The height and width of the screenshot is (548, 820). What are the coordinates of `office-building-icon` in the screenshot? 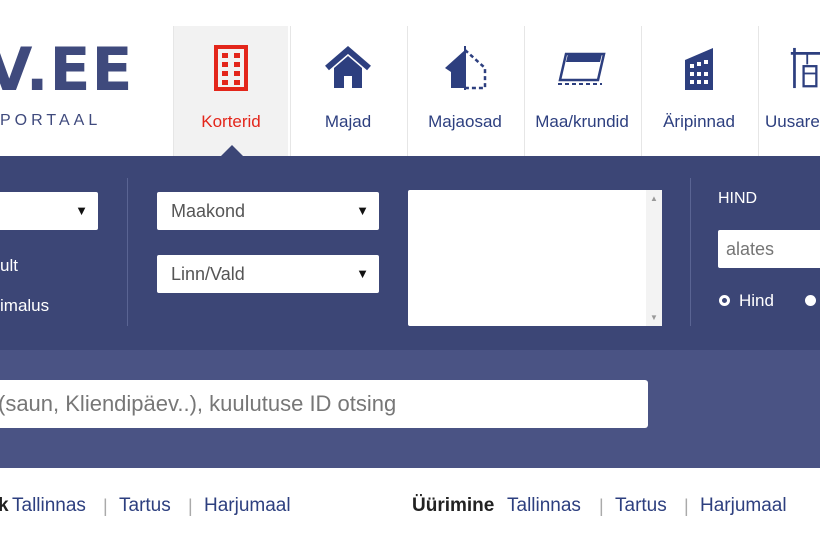 It's located at (699, 68).